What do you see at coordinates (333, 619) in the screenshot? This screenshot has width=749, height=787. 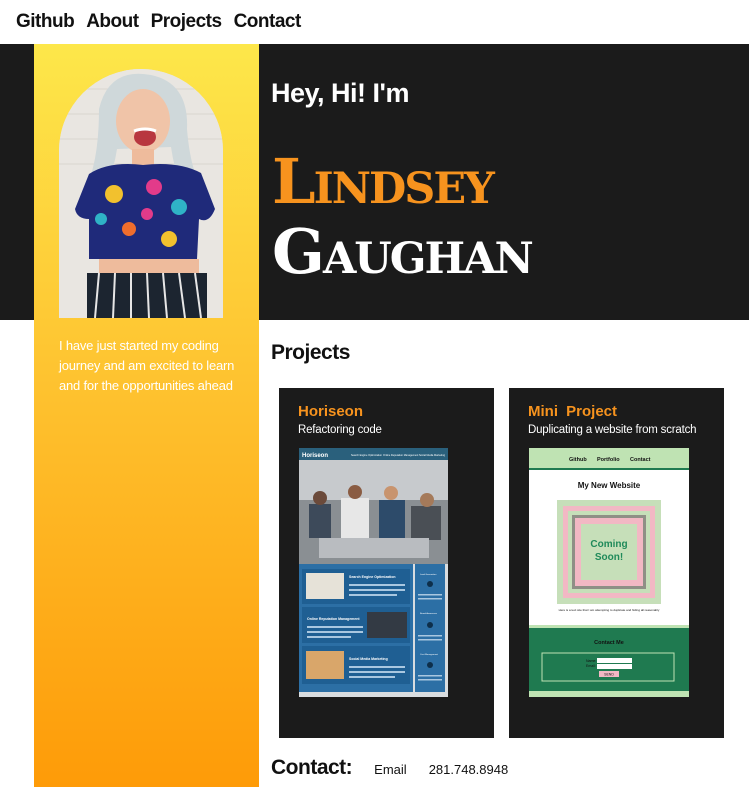 I see `horiseon-section-2: Online Reputation Management` at bounding box center [333, 619].